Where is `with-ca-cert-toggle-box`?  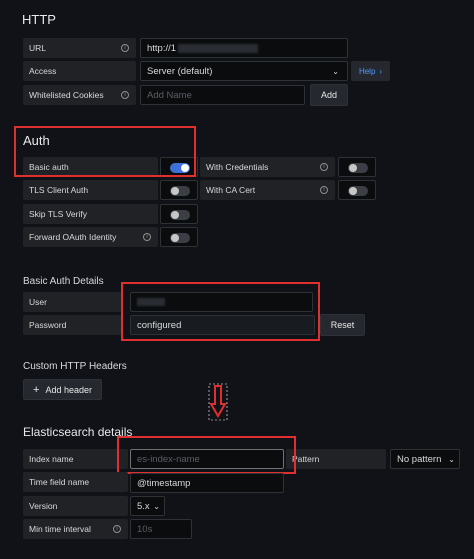
with-ca-cert-toggle-box is located at coordinates (357, 190).